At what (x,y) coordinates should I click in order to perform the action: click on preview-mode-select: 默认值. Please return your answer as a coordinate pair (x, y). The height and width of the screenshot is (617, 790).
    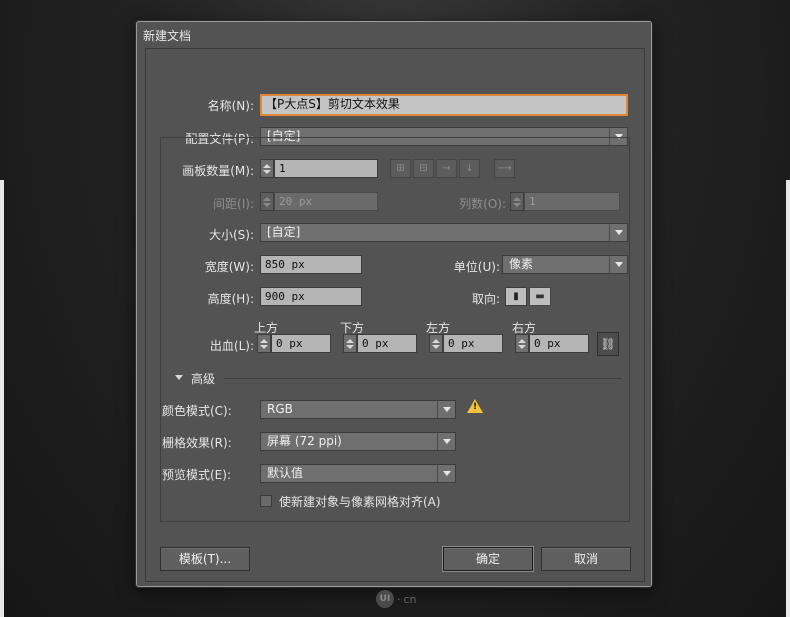
    Looking at the image, I should click on (358, 473).